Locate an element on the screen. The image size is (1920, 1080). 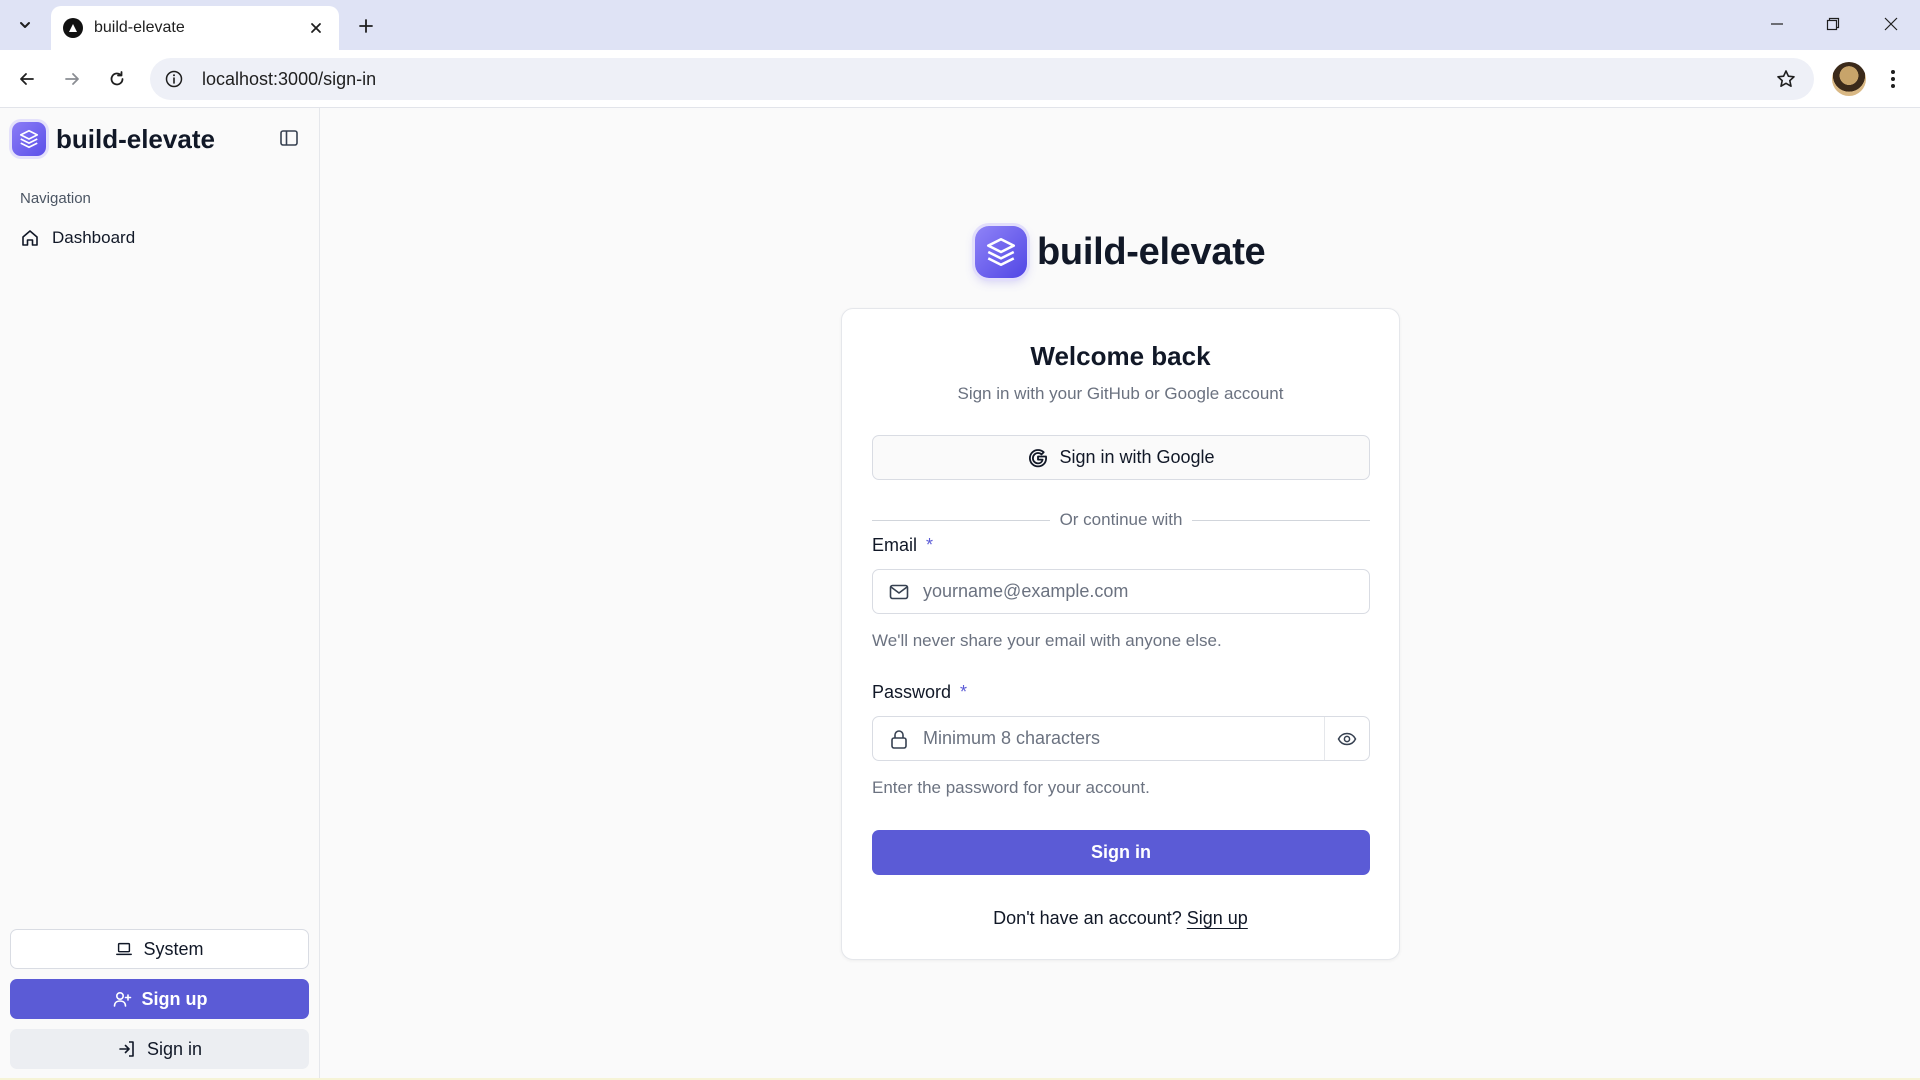
back-button is located at coordinates (27, 79).